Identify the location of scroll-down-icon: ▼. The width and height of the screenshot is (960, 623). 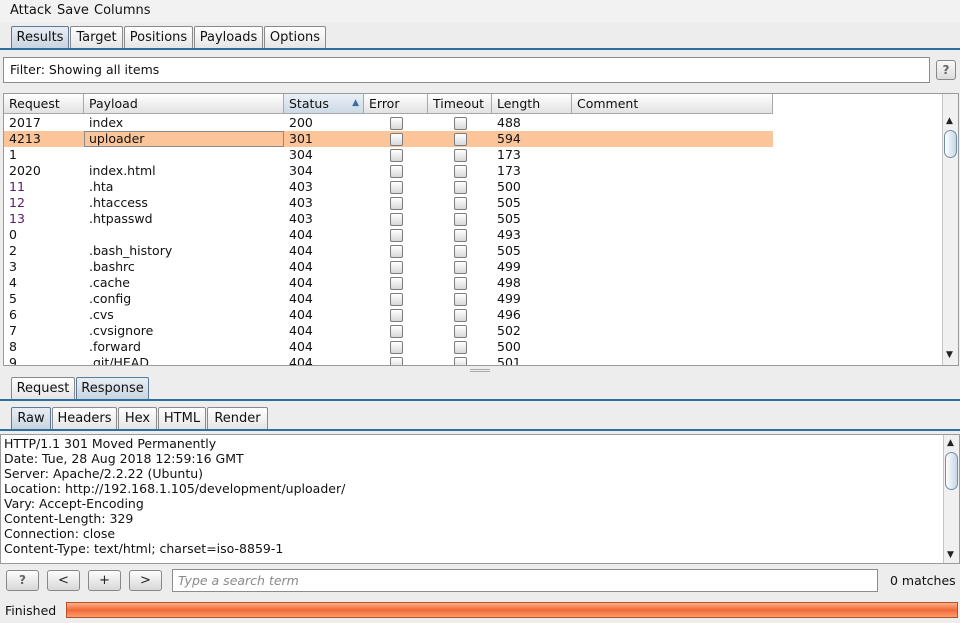
(949, 355).